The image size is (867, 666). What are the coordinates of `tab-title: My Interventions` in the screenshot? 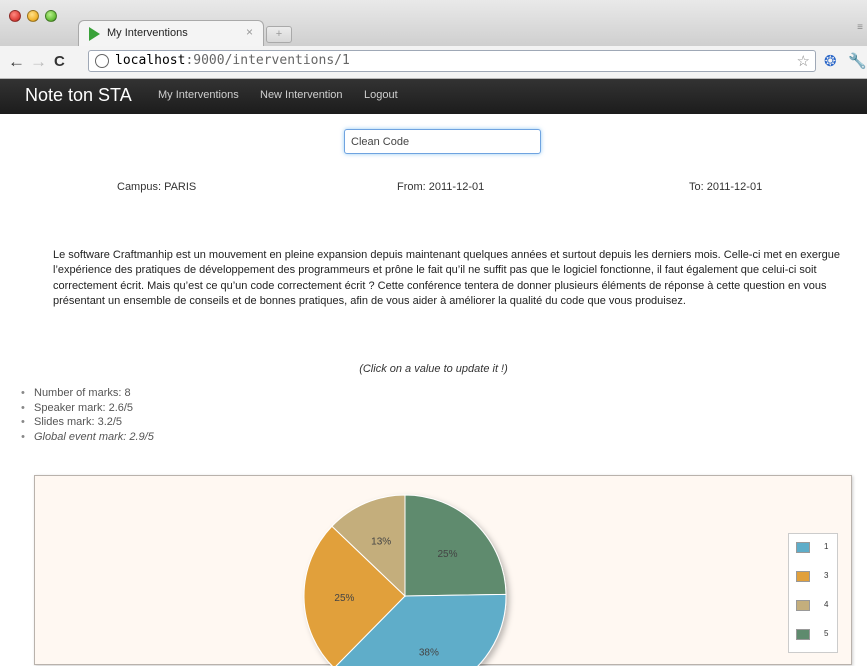 It's located at (147, 33).